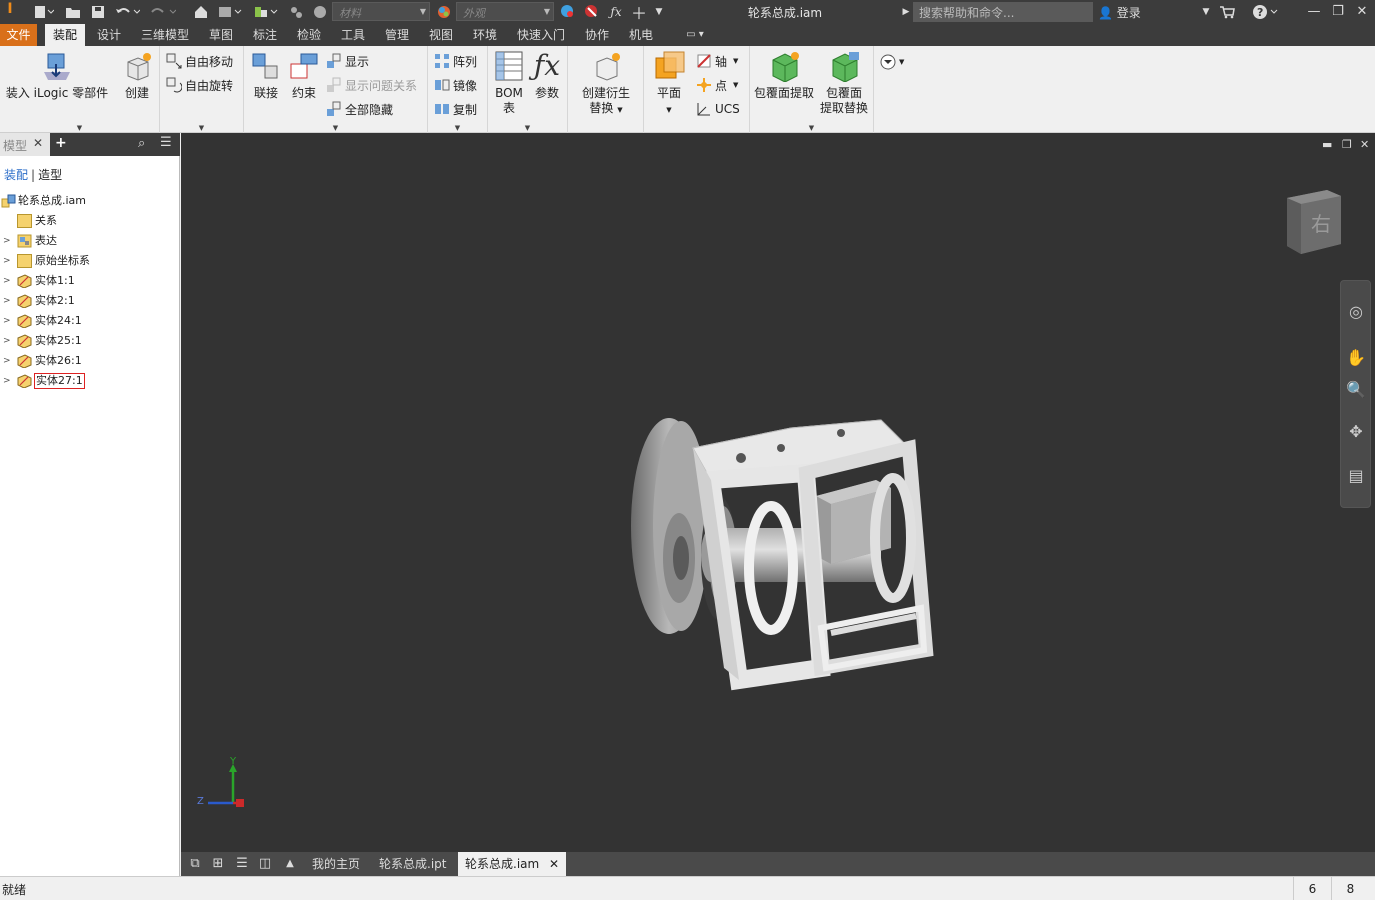 The height and width of the screenshot is (900, 1375). What do you see at coordinates (218, 864) in the screenshot?
I see `tile-windows-icon: ⊞` at bounding box center [218, 864].